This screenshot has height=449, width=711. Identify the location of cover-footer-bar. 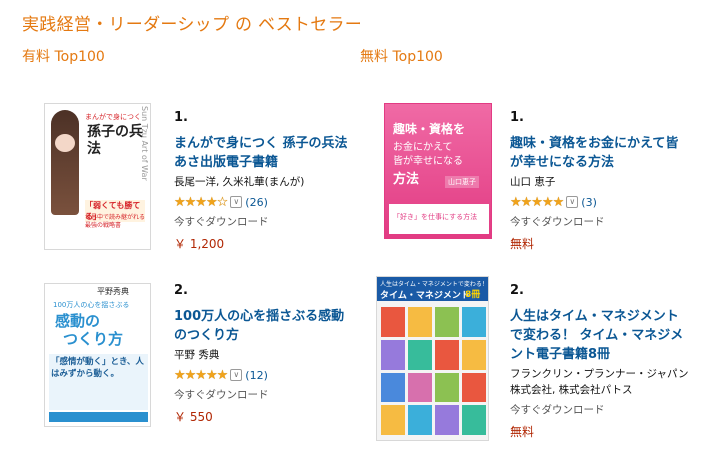
(98, 417).